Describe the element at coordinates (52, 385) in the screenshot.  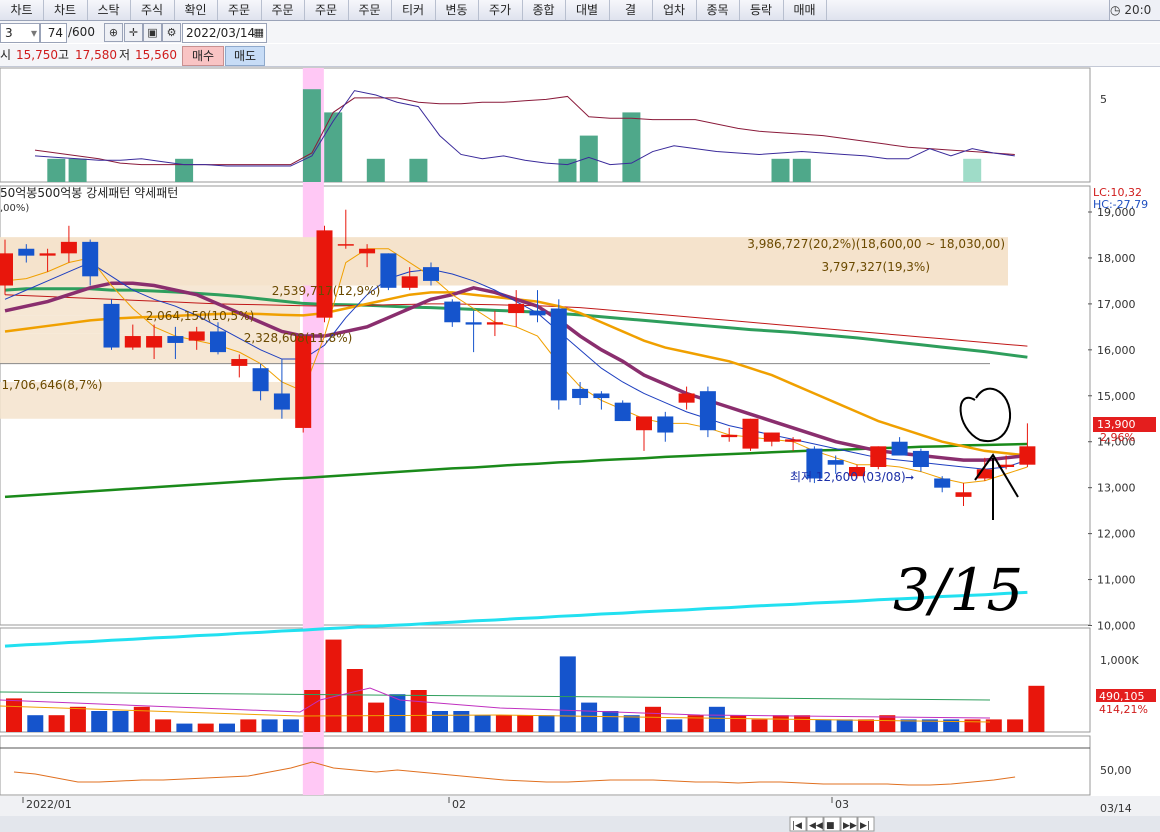
I see `zone-label-5: 1,706,646(8,7%)` at that location.